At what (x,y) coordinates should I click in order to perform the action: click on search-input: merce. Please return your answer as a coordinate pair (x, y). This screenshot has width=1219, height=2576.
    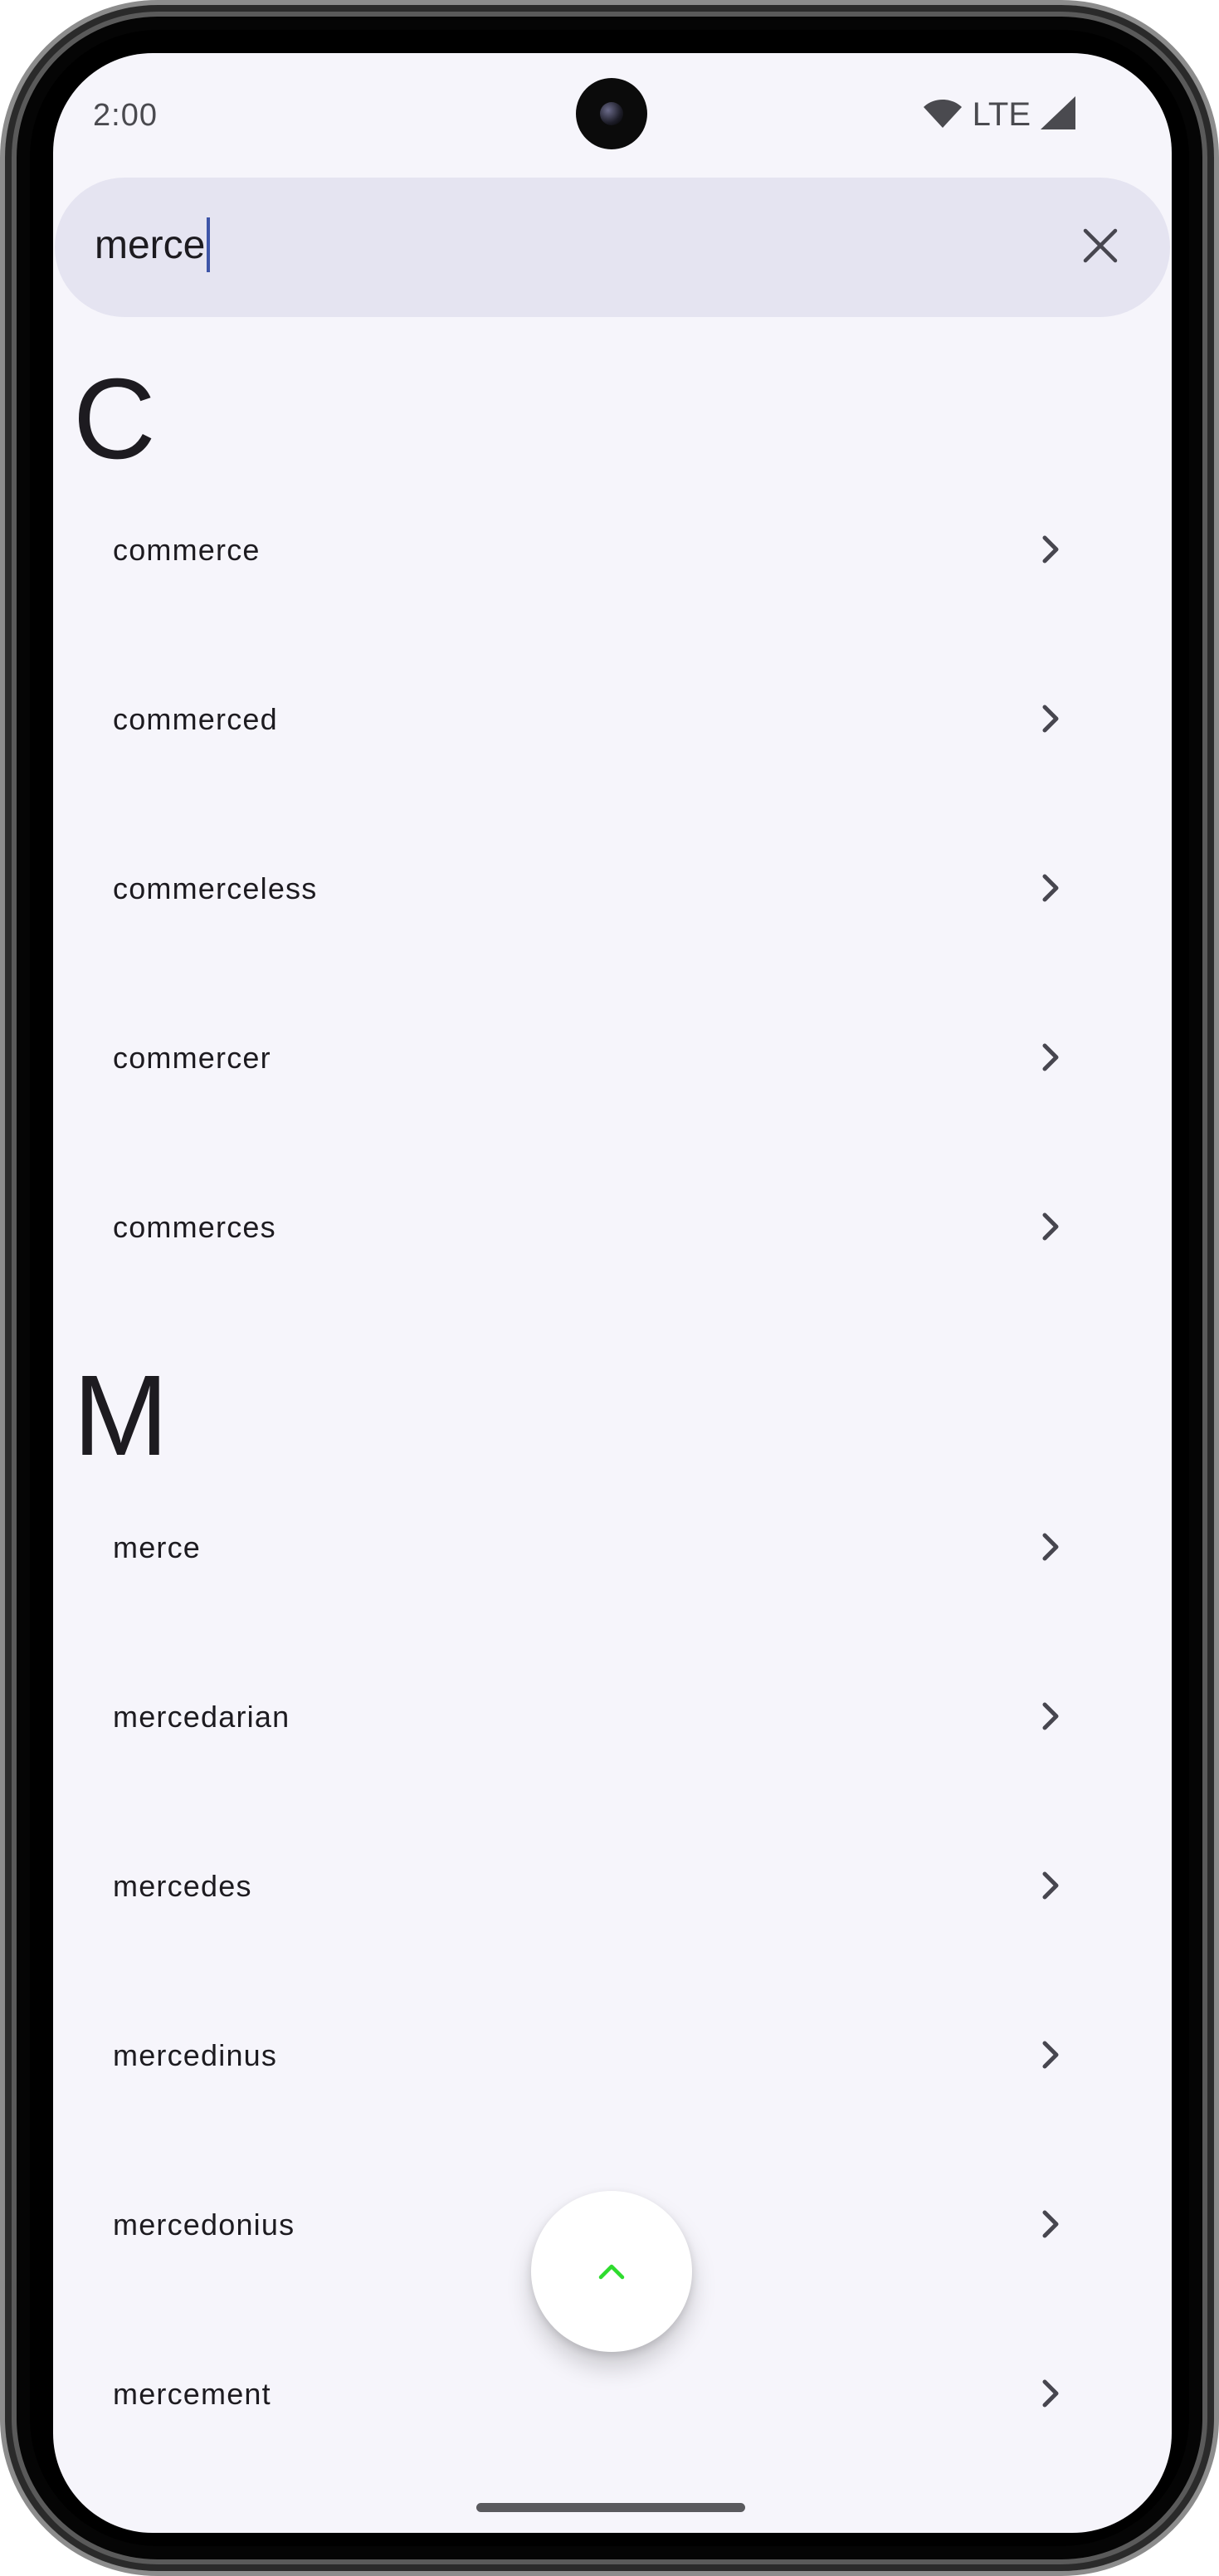
    Looking at the image, I should click on (153, 245).